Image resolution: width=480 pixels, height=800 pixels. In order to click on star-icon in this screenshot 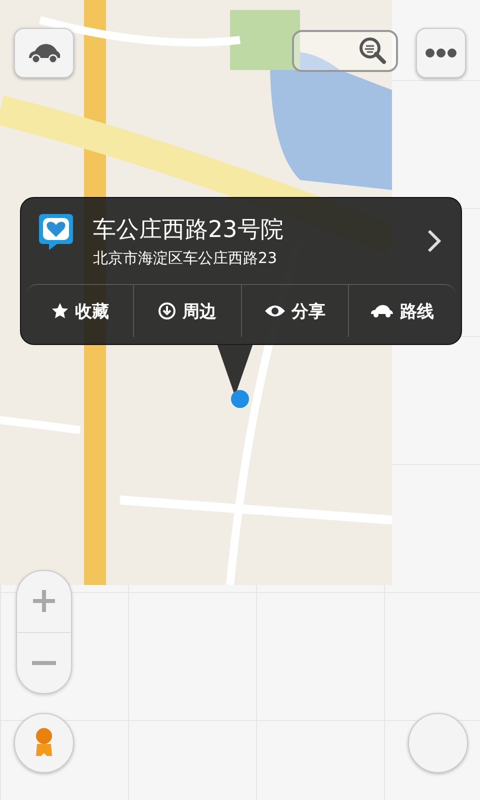, I will do `click(60, 311)`.